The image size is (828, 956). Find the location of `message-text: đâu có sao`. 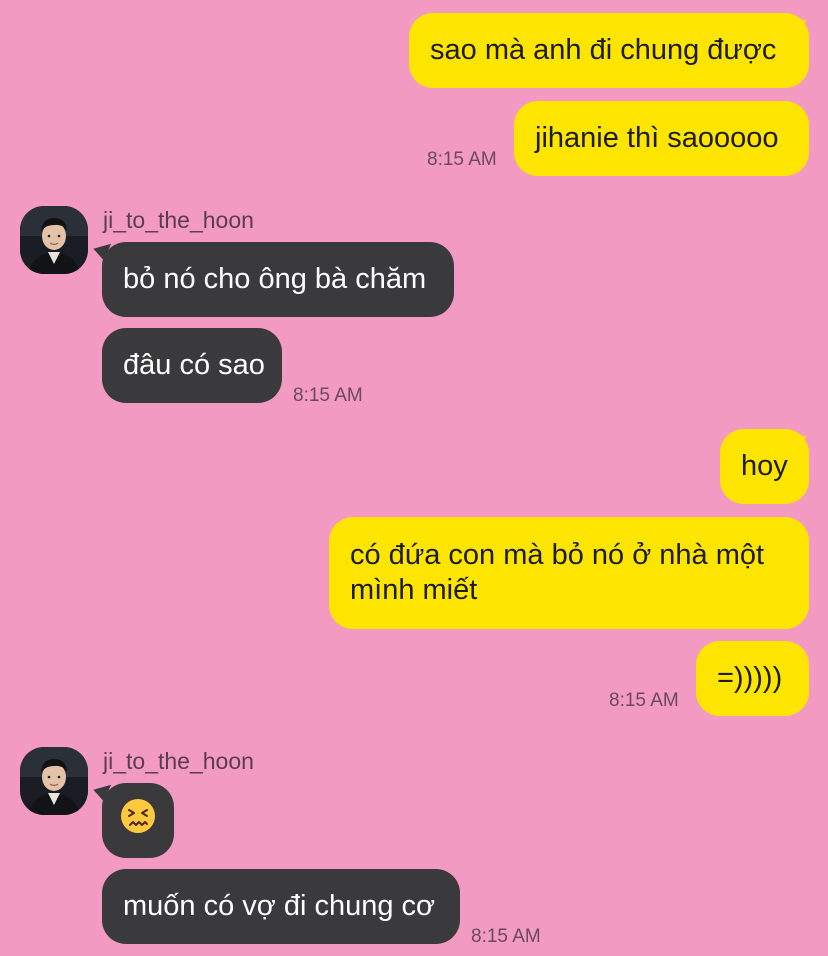

message-text: đâu có sao is located at coordinates (194, 365).